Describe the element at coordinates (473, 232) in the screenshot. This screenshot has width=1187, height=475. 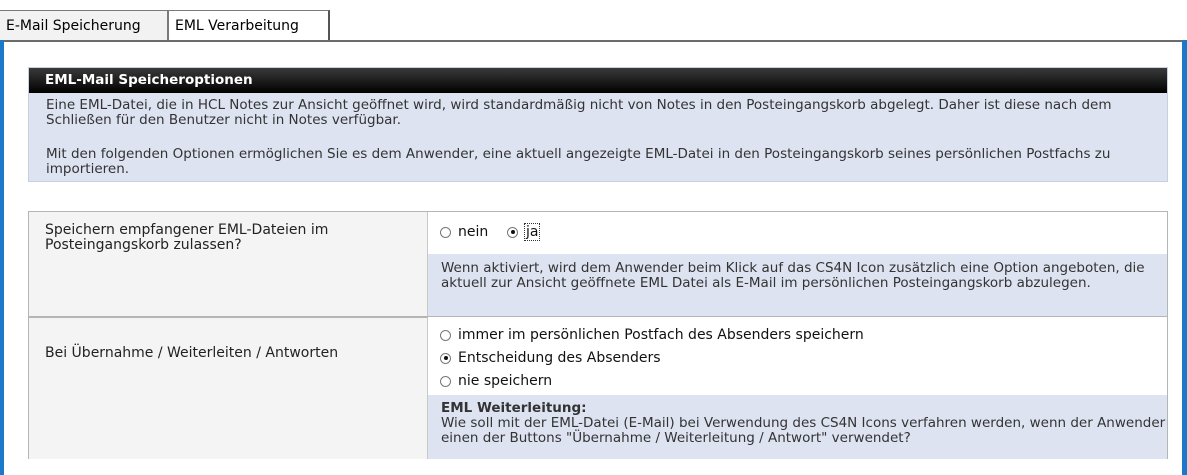
I see `radio-nein-label: nein` at that location.